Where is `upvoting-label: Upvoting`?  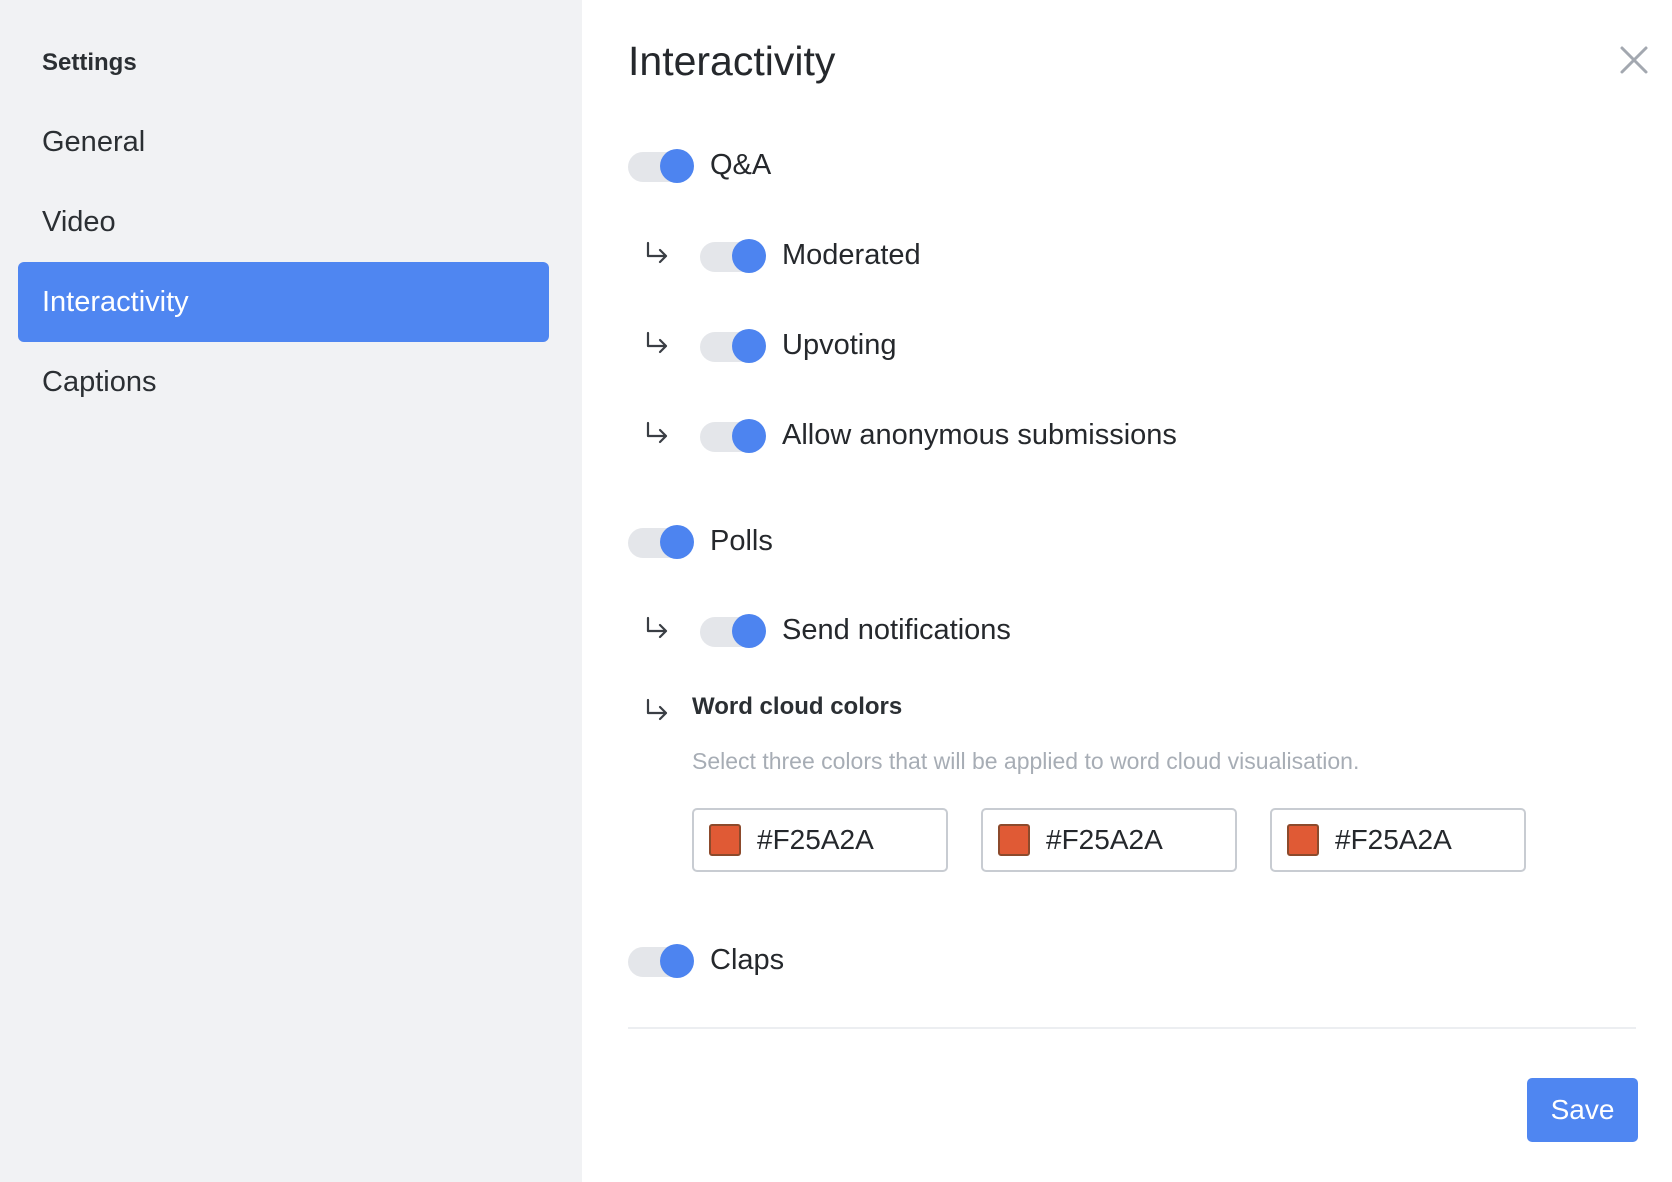 upvoting-label: Upvoting is located at coordinates (839, 344).